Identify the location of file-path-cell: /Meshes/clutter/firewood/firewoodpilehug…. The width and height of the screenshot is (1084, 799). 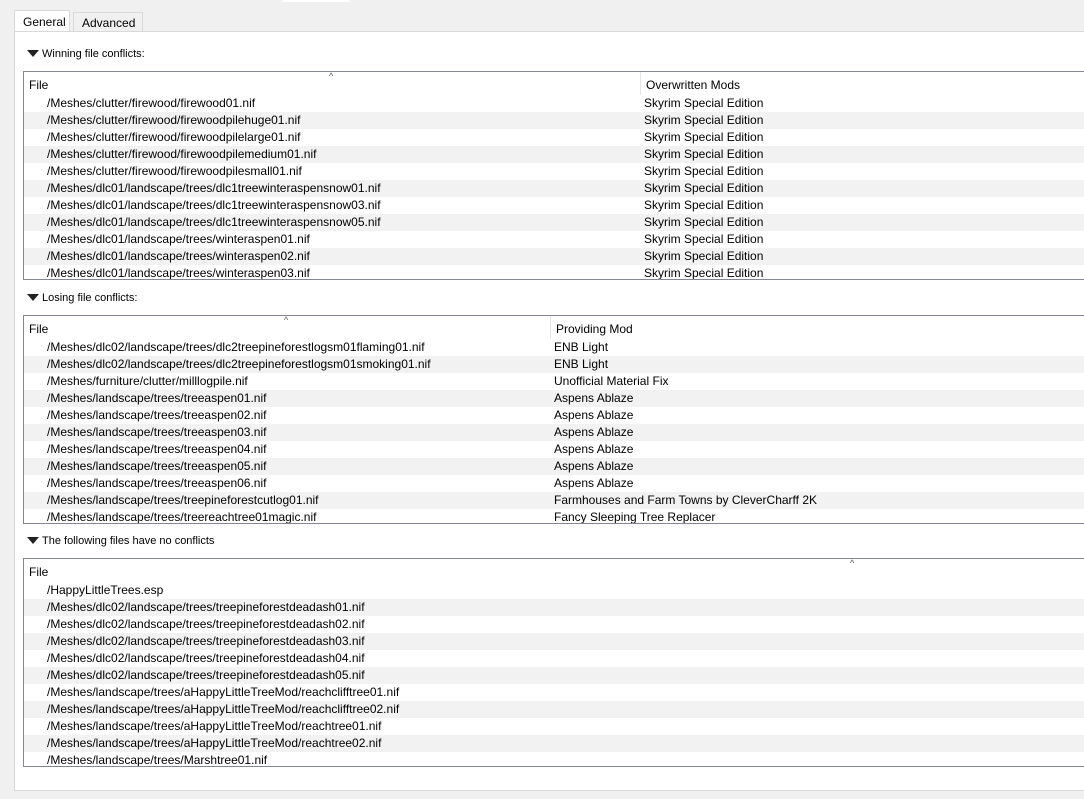
(174, 120).